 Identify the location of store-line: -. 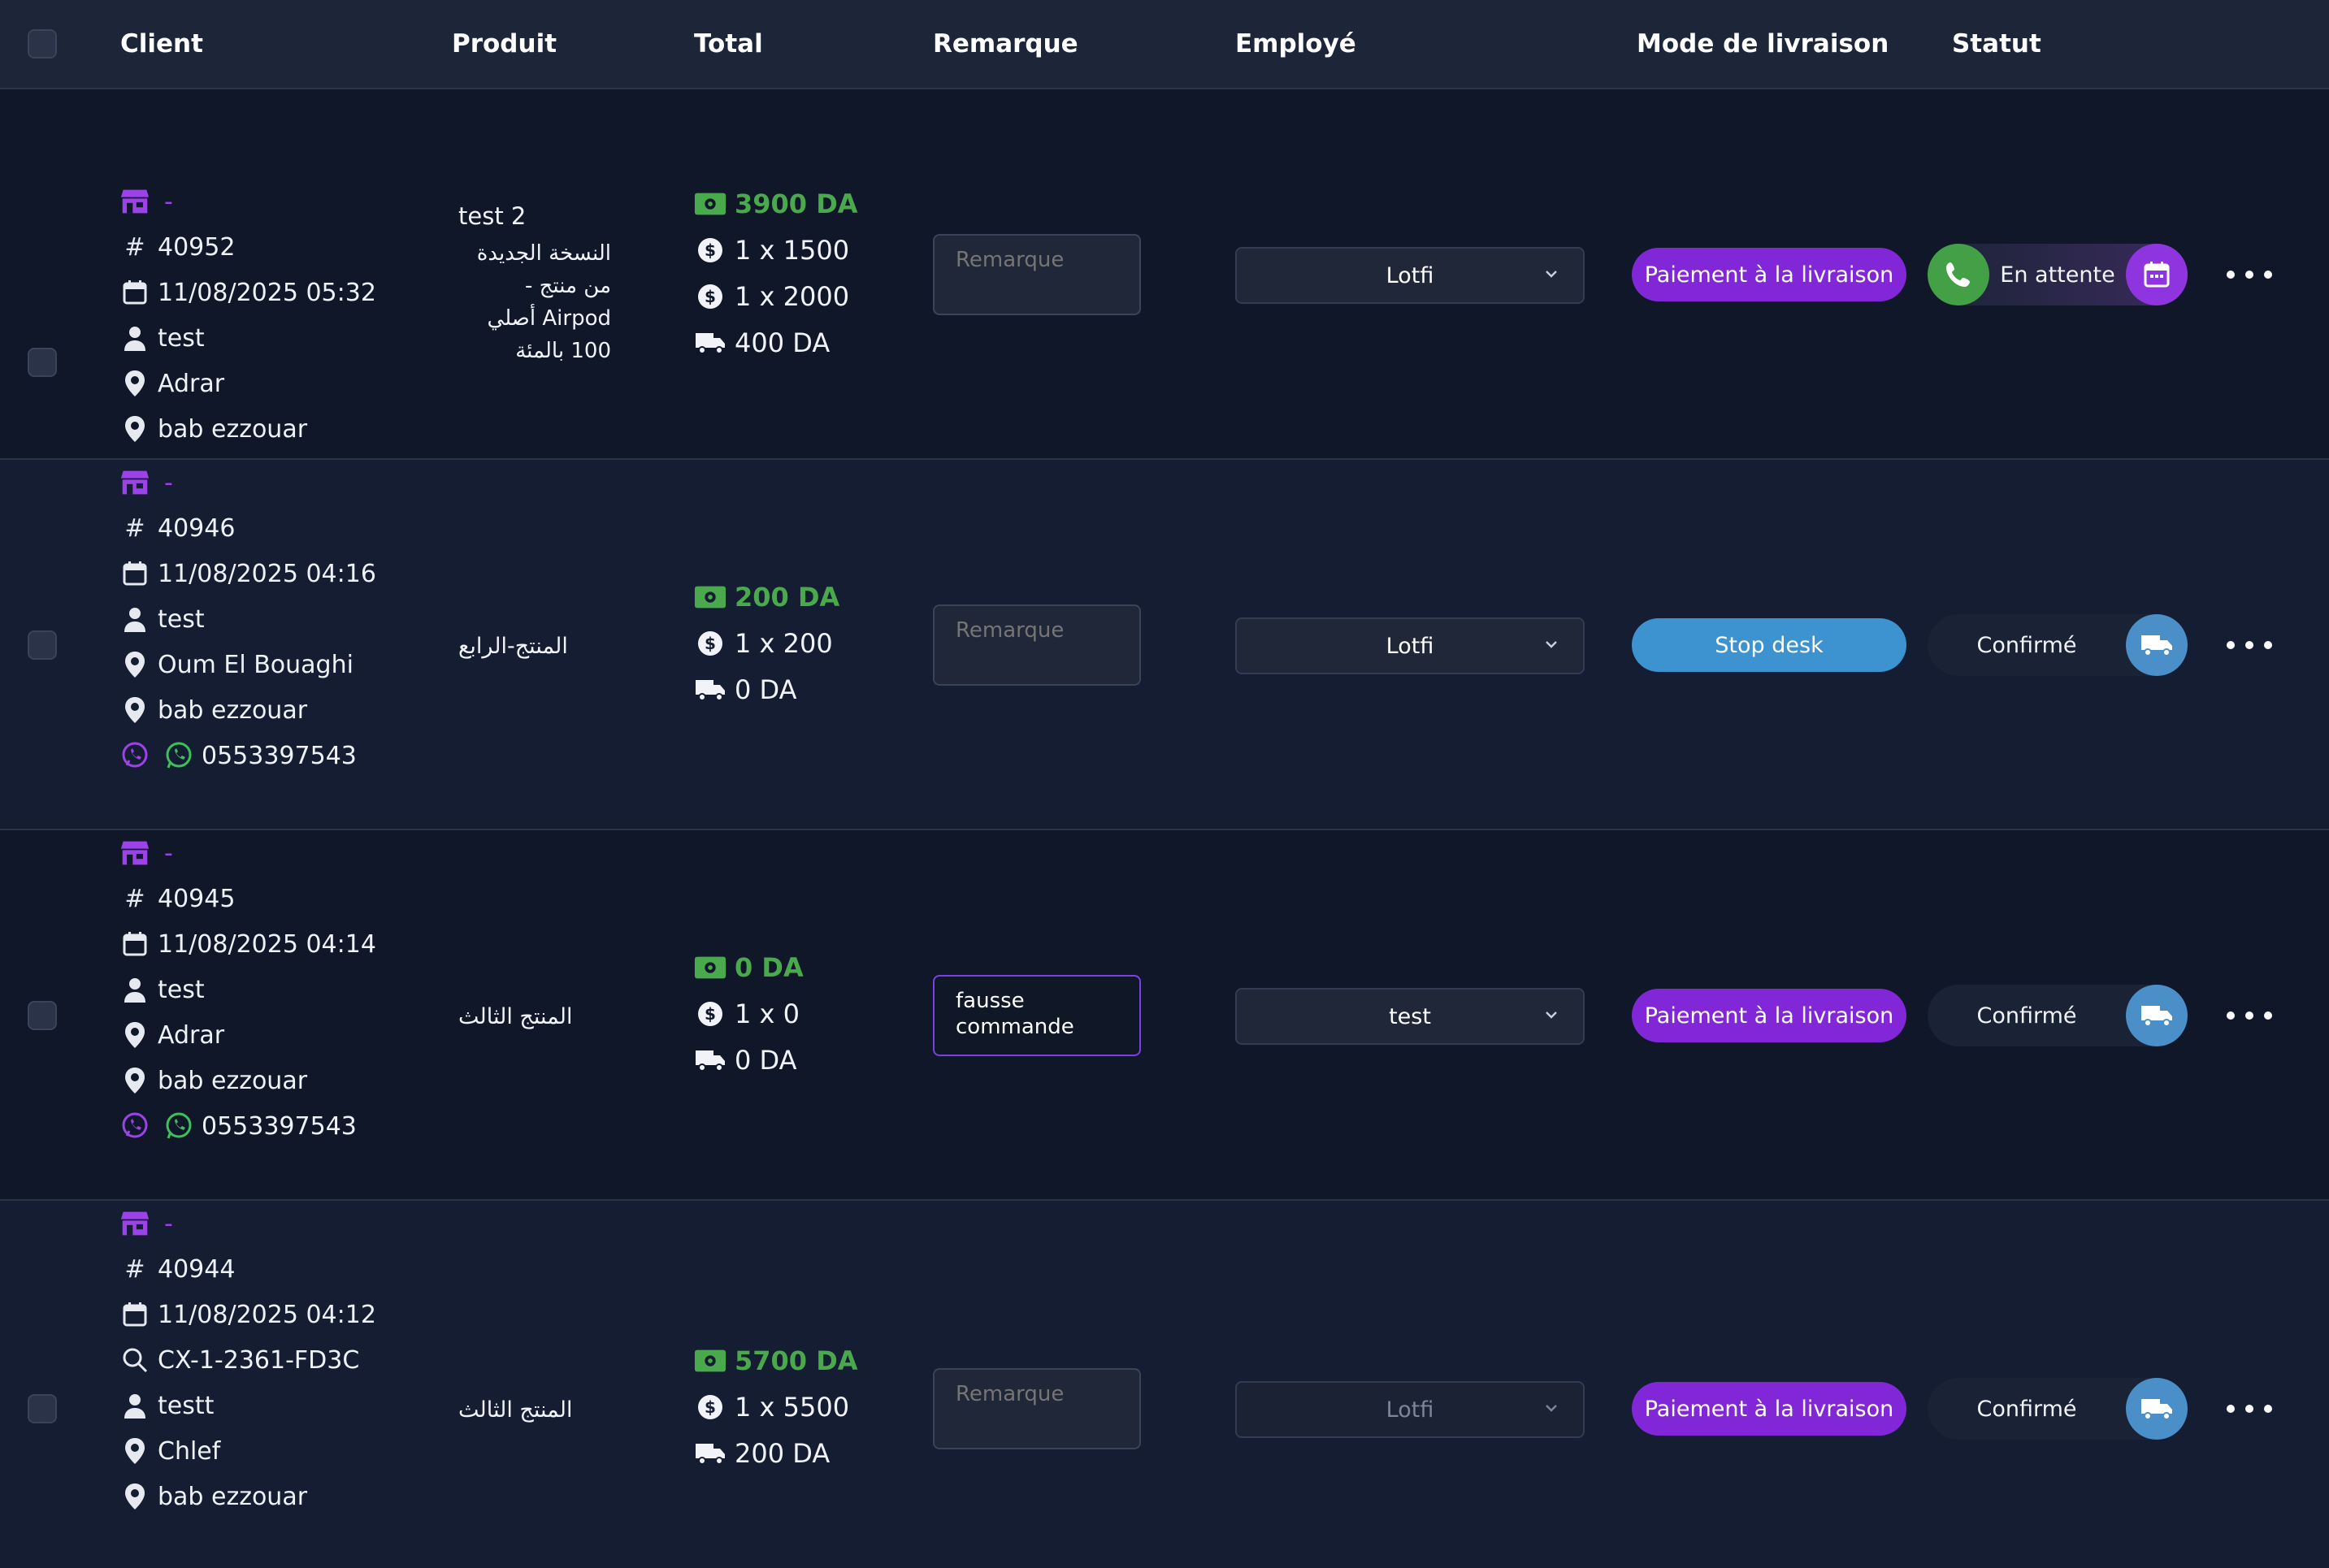
(248, 853).